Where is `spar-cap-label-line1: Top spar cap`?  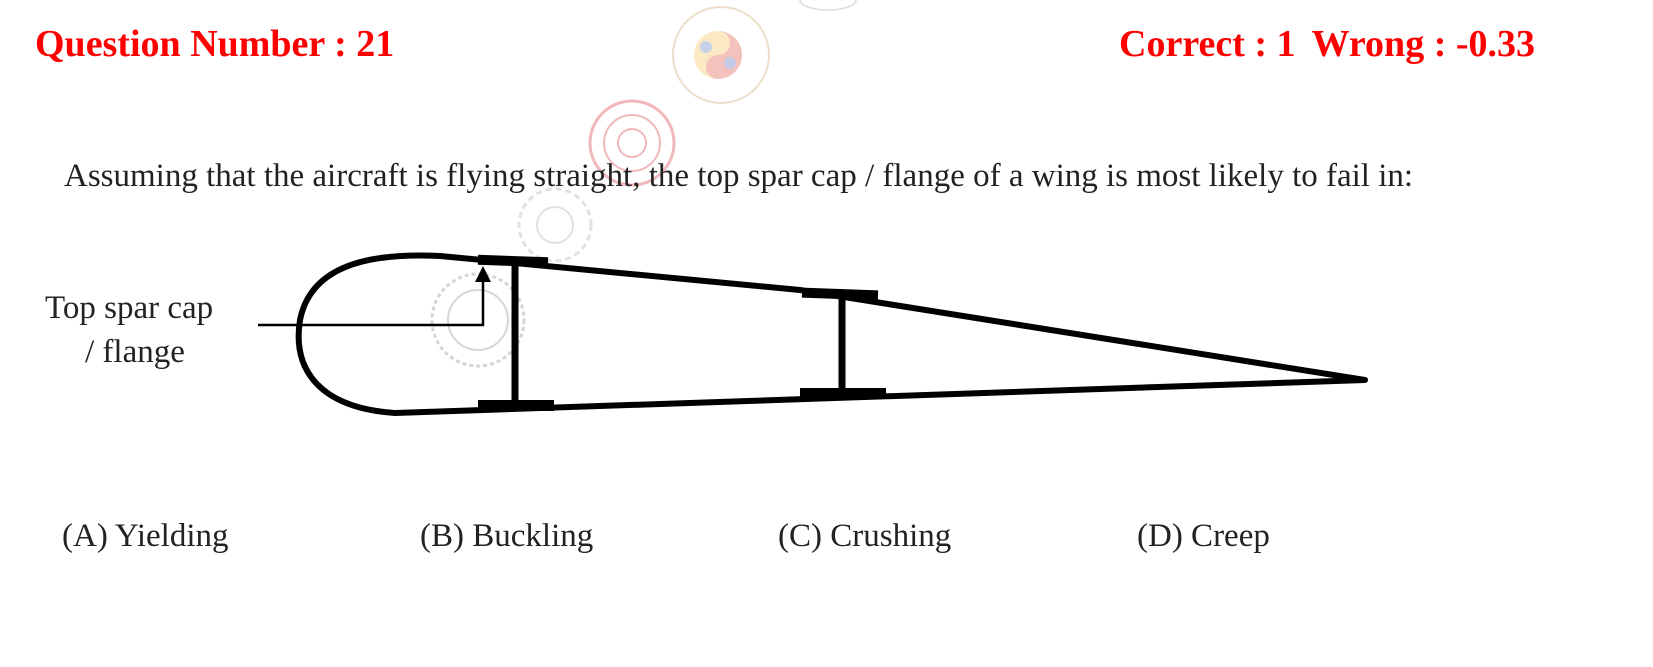 spar-cap-label-line1: Top spar cap is located at coordinates (129, 308).